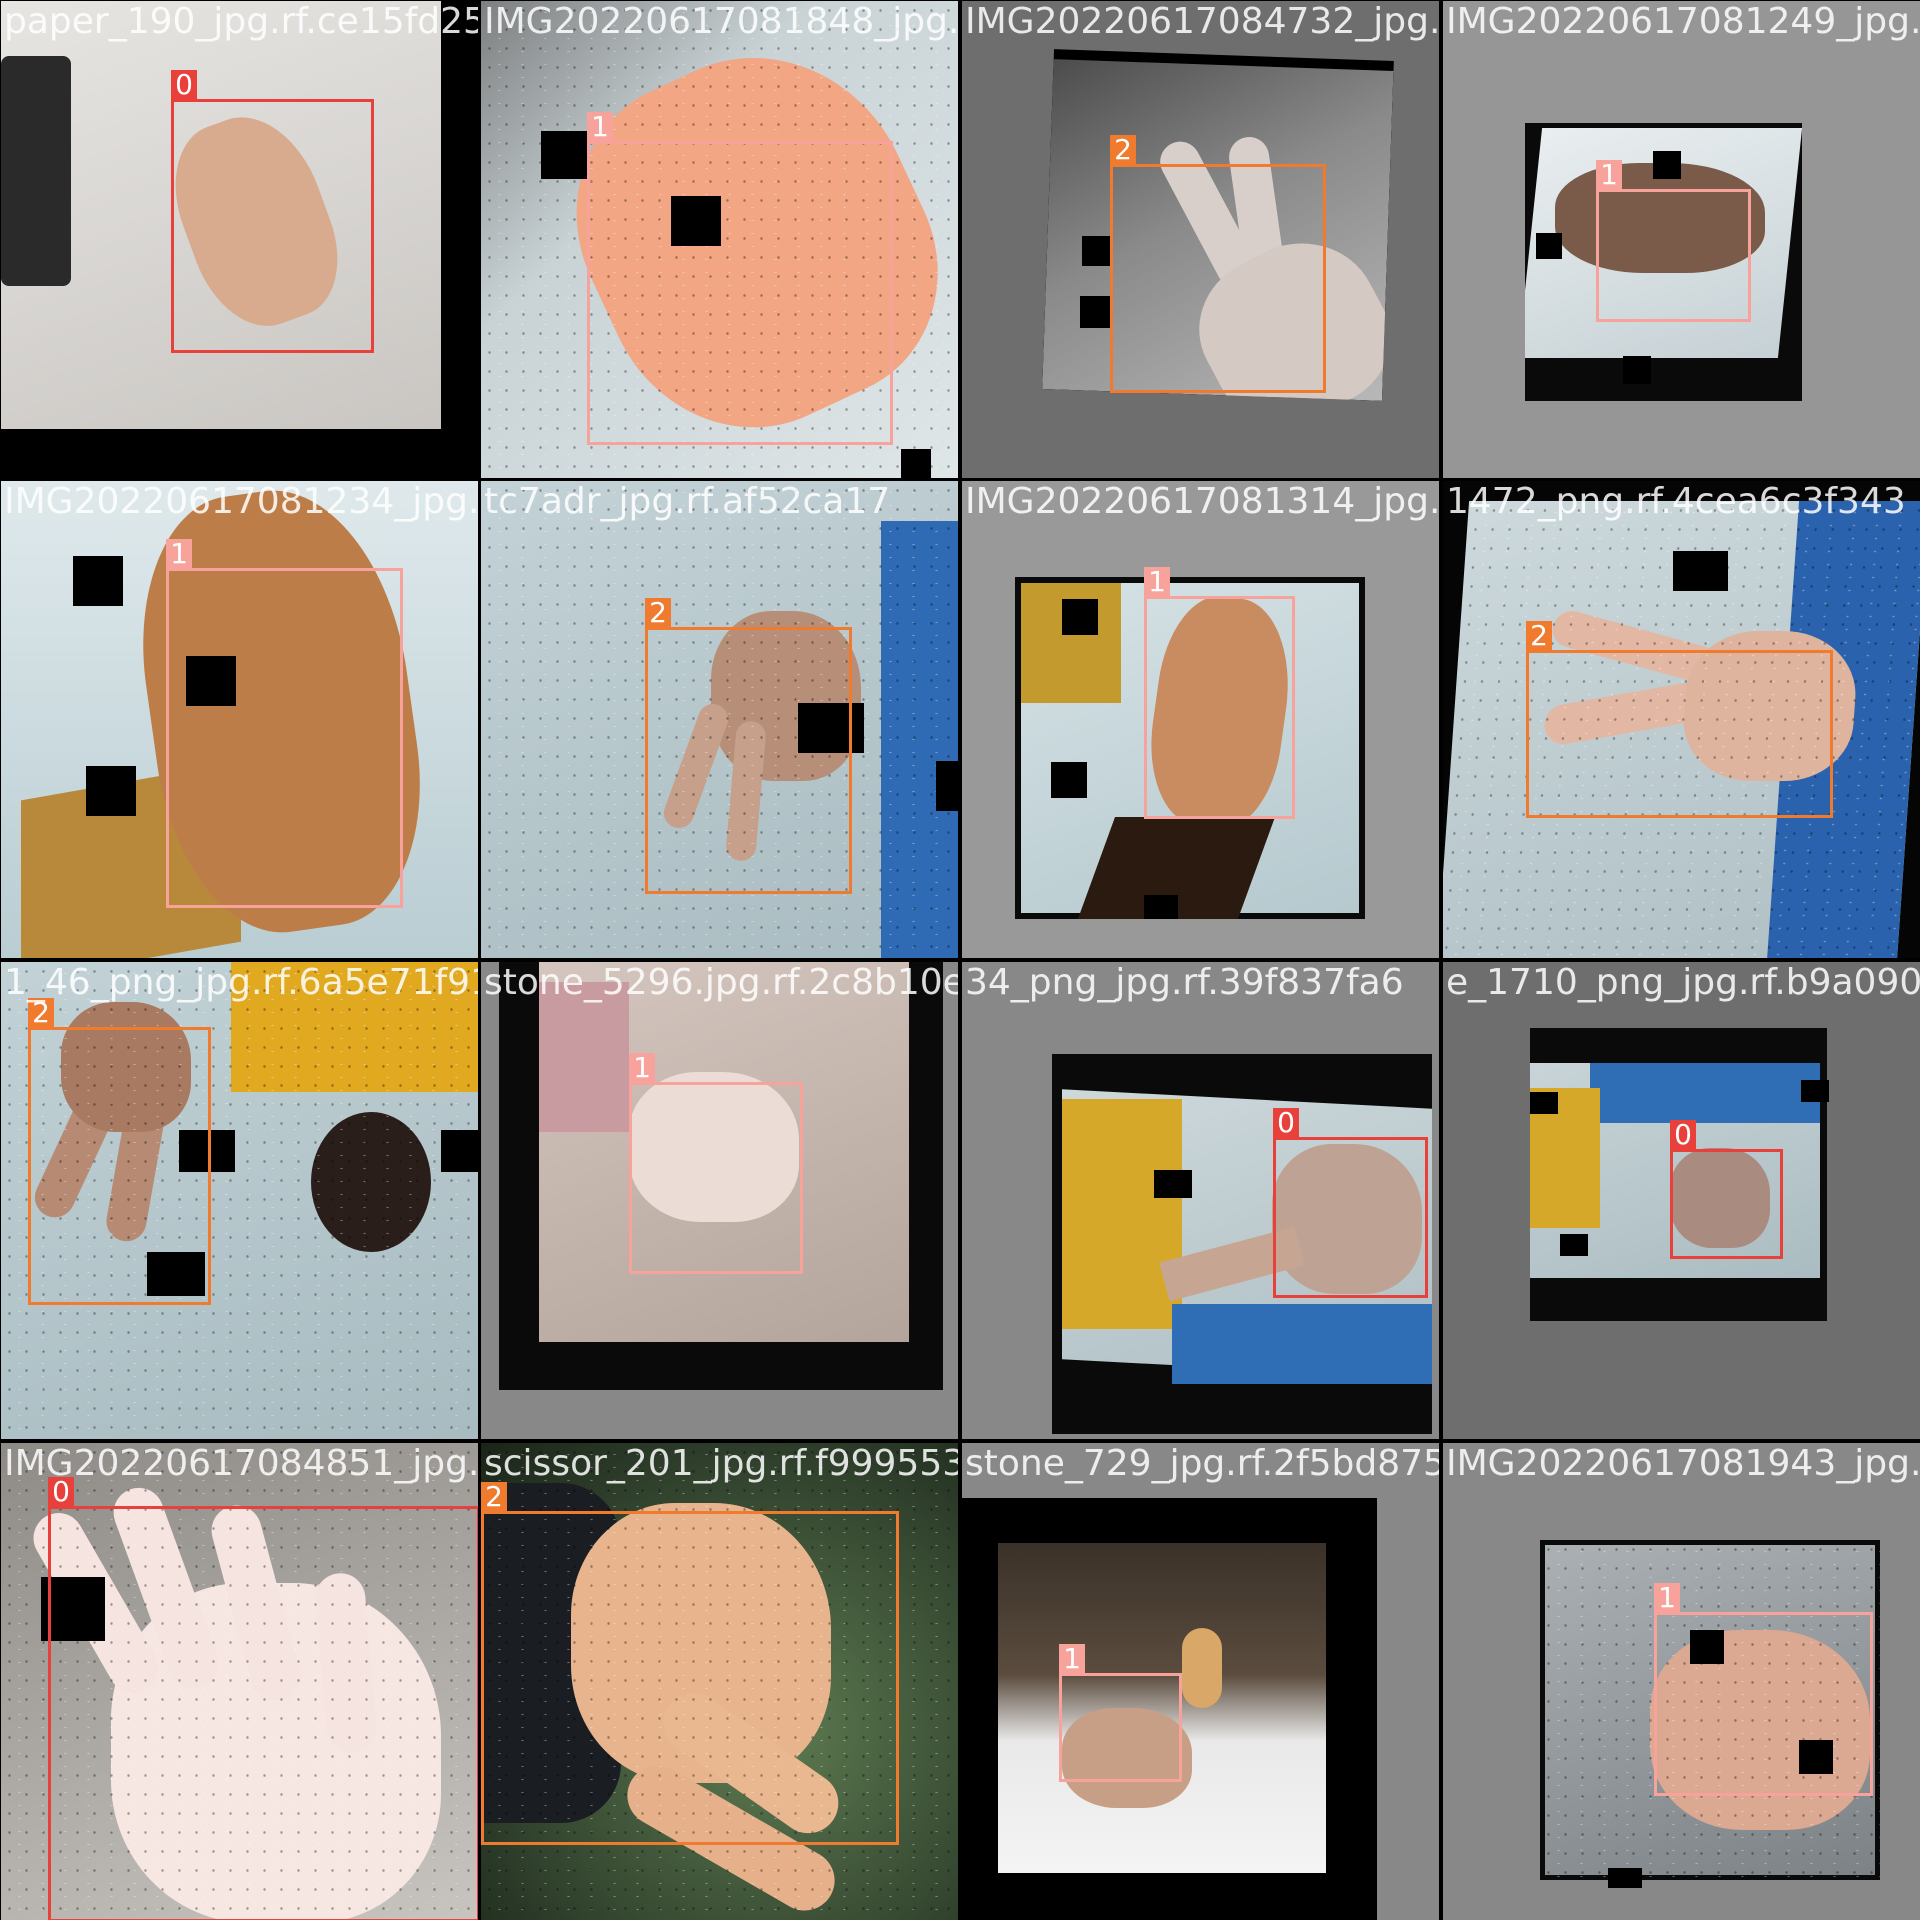 Image resolution: width=1920 pixels, height=1920 pixels. I want to click on filename-label: stone_729_jpg.rf.2f5bd8752, so click(1202, 1463).